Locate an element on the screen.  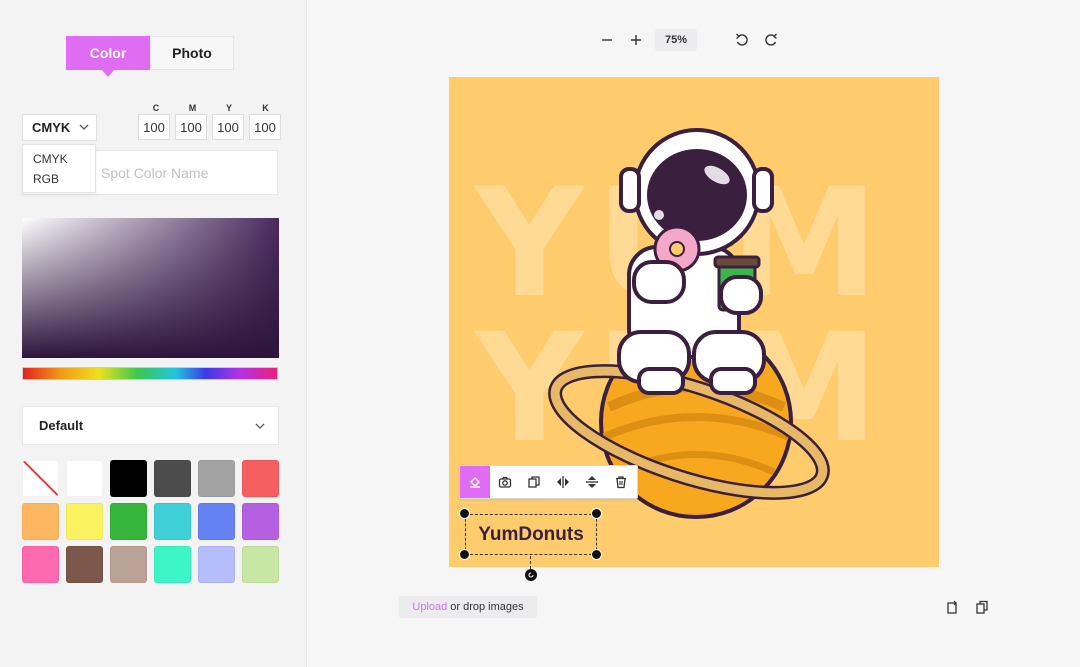
plus-icon is located at coordinates (636, 40).